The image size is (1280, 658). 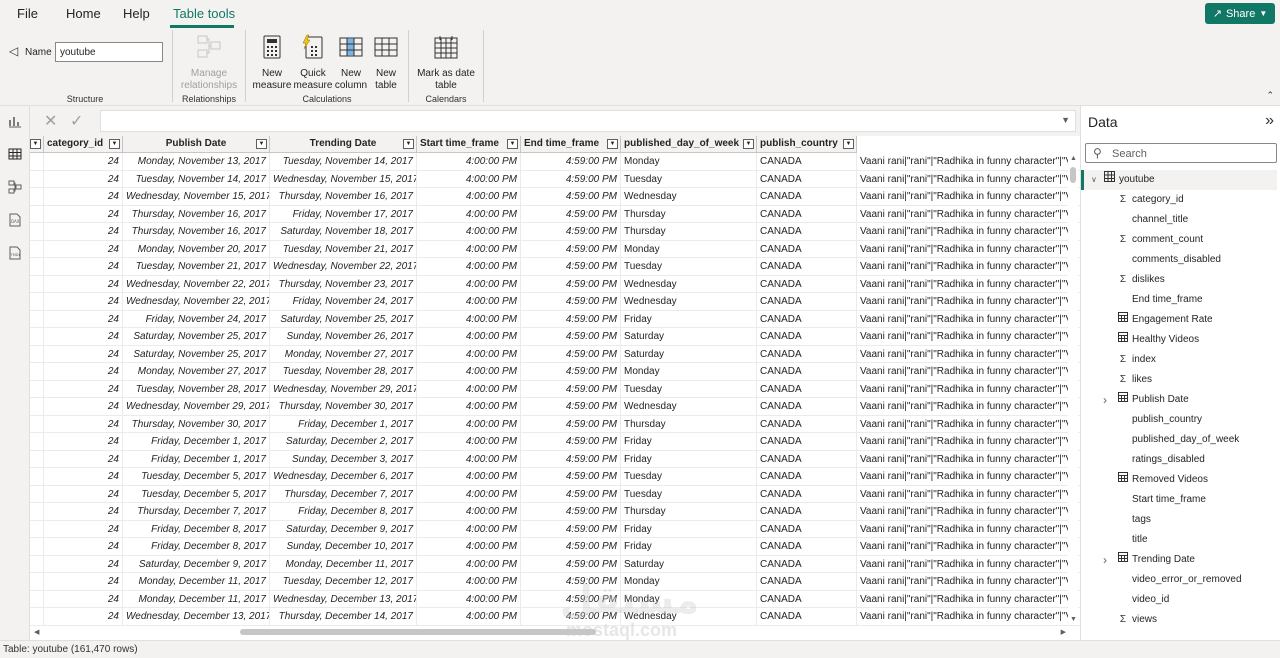 What do you see at coordinates (689, 442) in the screenshot?
I see `table-cell: Friday` at bounding box center [689, 442].